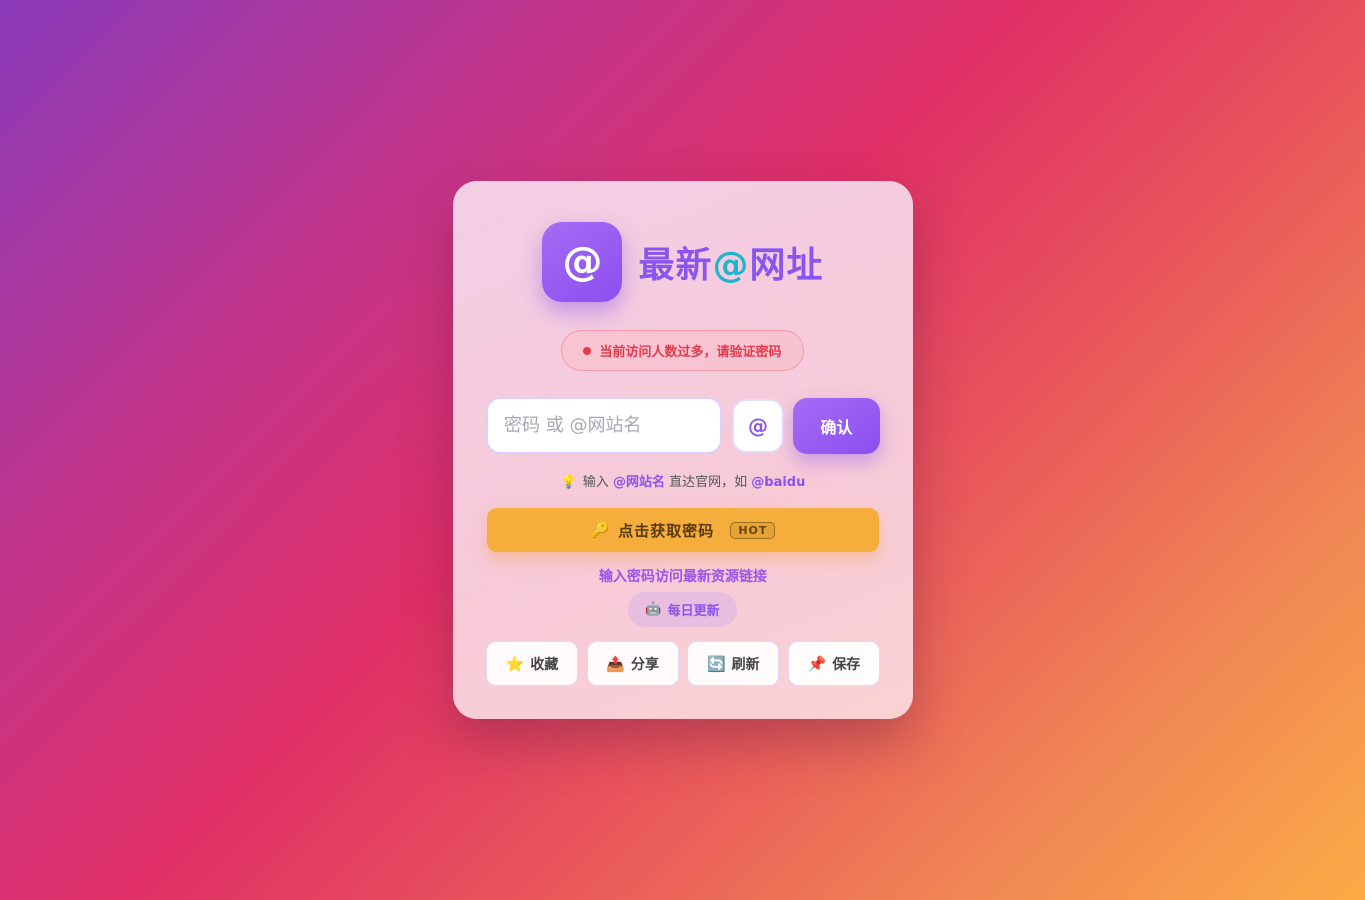 This screenshot has width=1365, height=900. Describe the element at coordinates (716, 663) in the screenshot. I see `refresh-icon: 🔄` at that location.